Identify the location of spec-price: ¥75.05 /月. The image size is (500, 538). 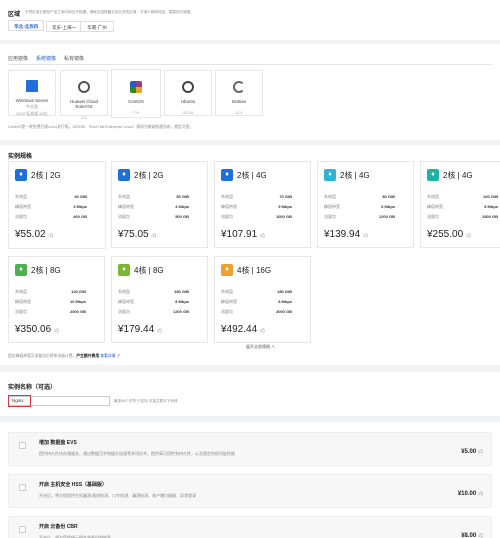
(137, 234).